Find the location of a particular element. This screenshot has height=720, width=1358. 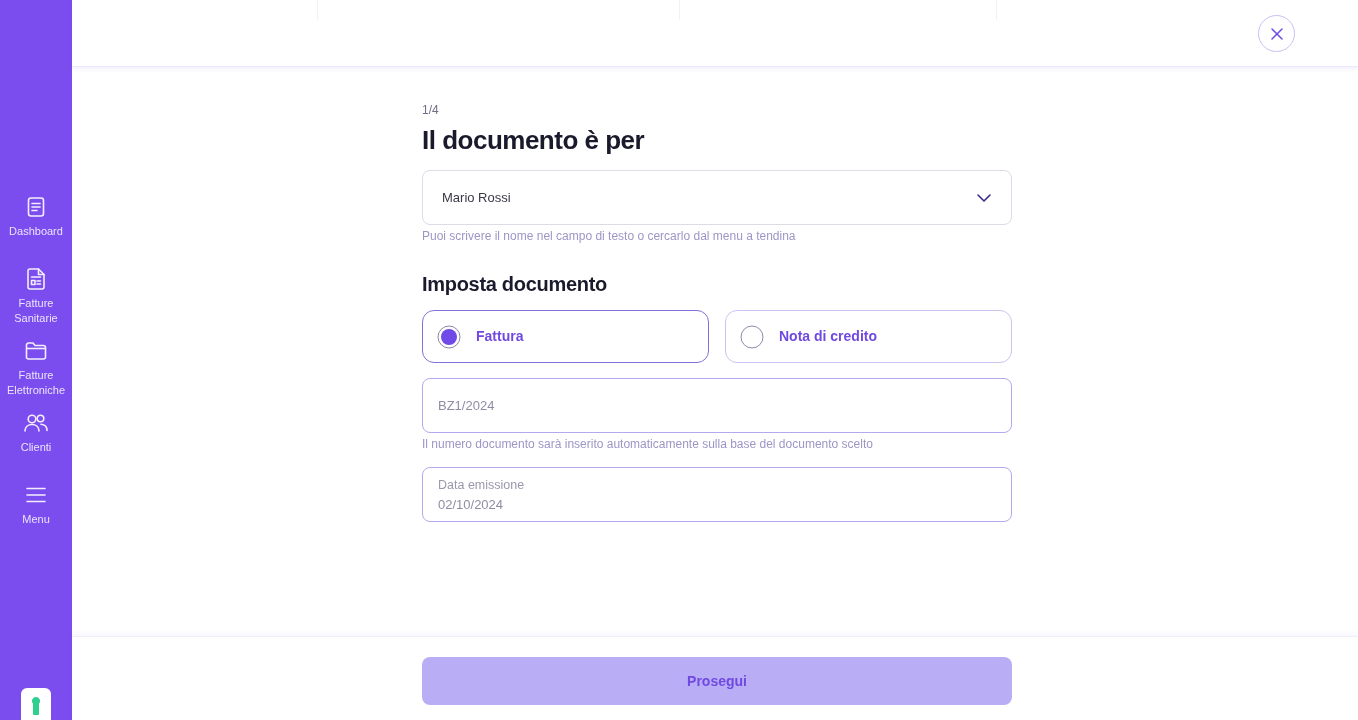

close-button is located at coordinates (1276, 33).